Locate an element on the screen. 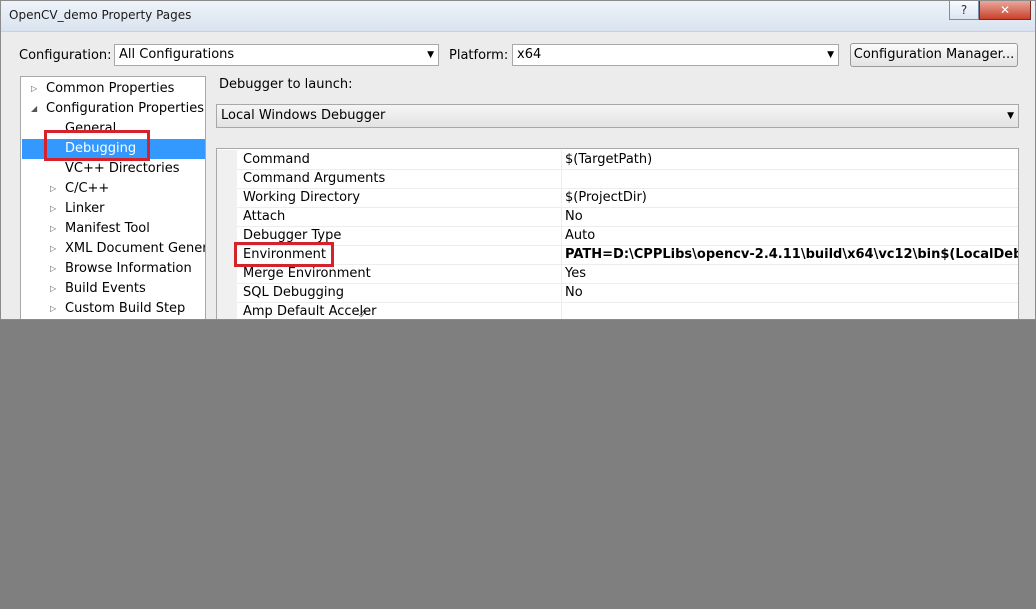 The image size is (1036, 609). property-row-debugger-type: Debugger Type Auto is located at coordinates (617, 236).